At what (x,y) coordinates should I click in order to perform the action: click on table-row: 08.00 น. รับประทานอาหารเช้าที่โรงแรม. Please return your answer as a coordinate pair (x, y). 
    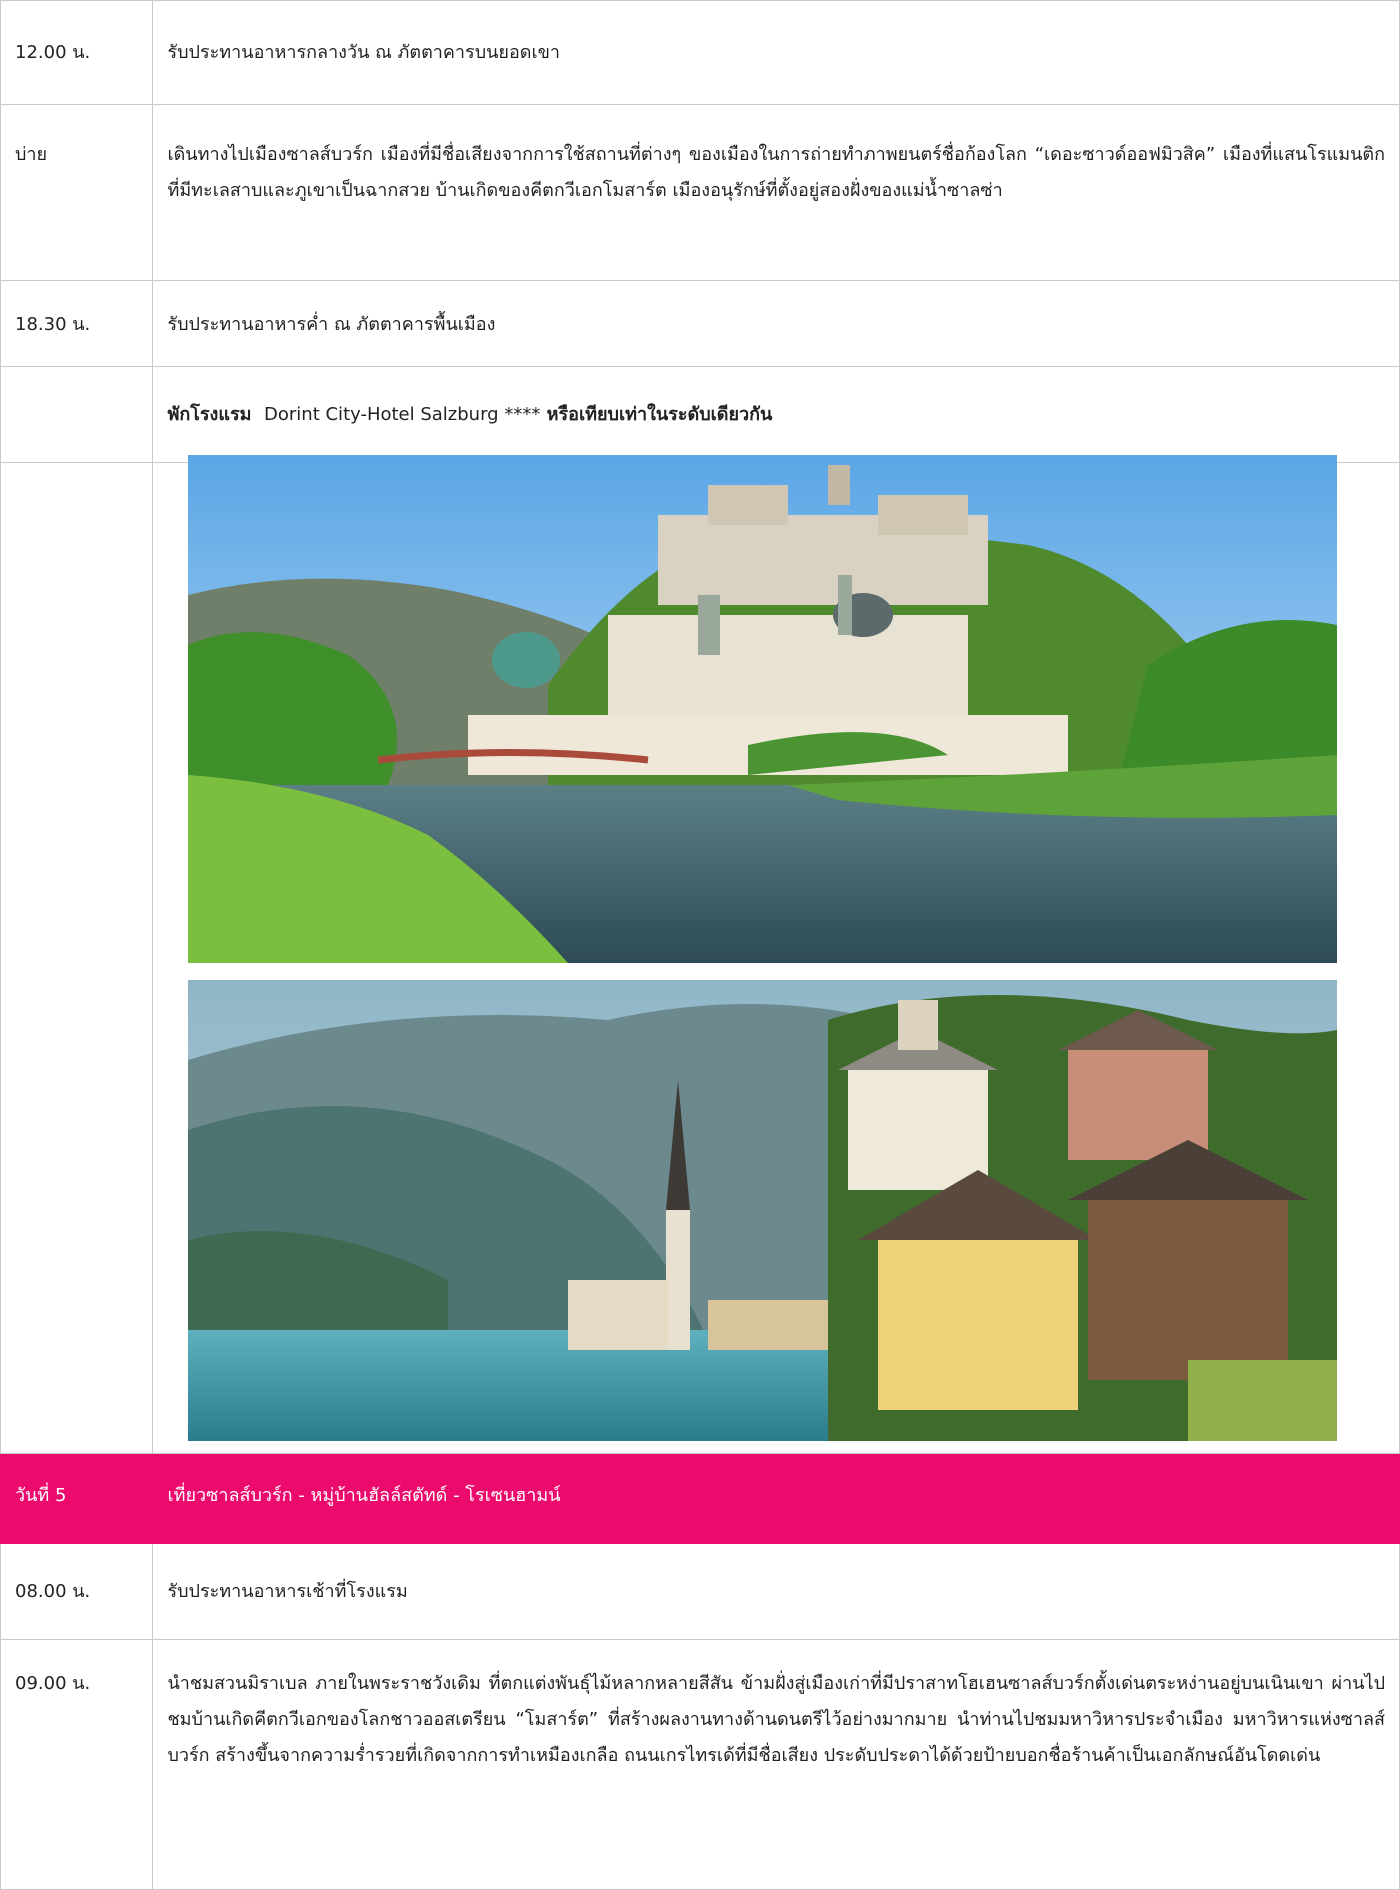
    Looking at the image, I should click on (700, 1591).